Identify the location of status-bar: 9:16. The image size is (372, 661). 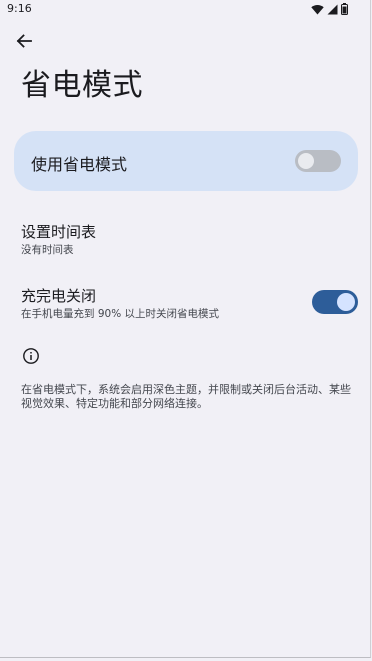
(185, 9).